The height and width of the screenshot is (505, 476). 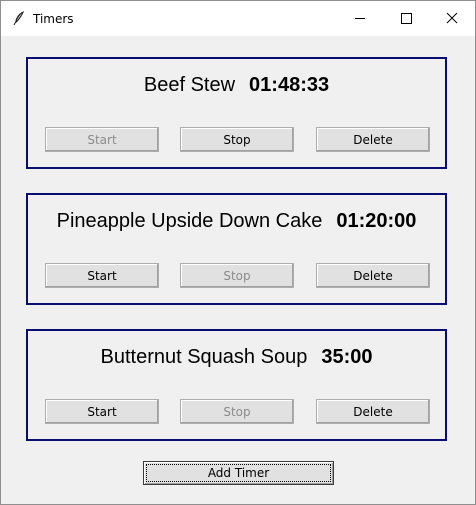 I want to click on timer-heading: Pineapple Upside Down Cake 01:20:00, so click(x=236, y=221).